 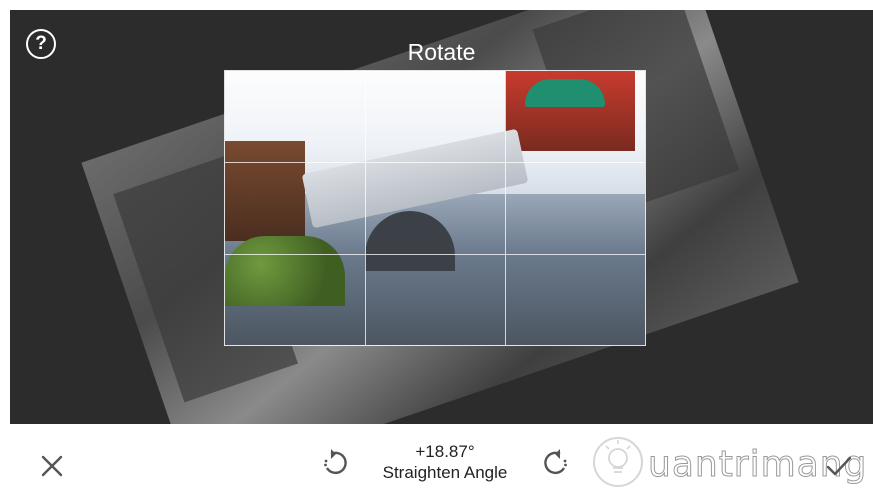 I want to click on angle-label: Straighten Angle, so click(x=445, y=472).